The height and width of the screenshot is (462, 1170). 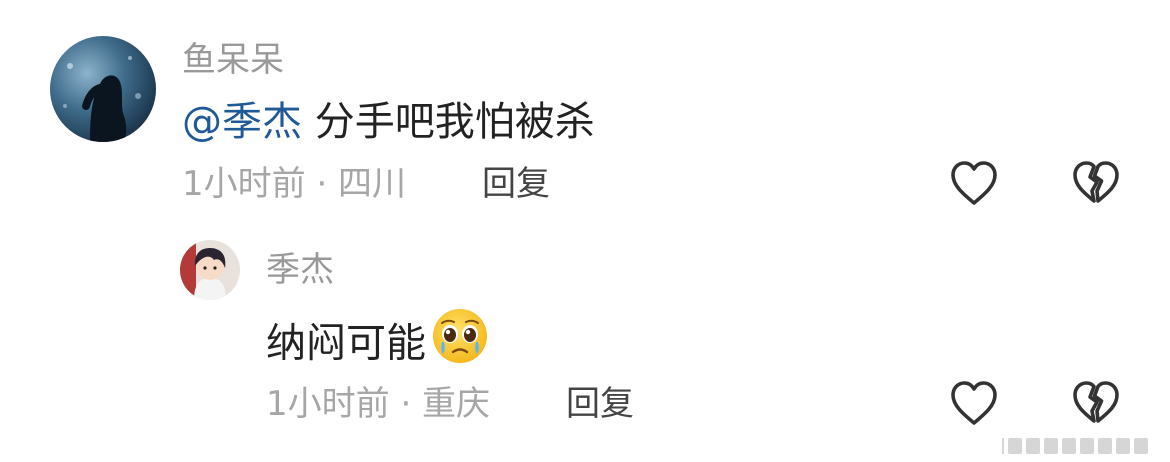 I want to click on comment-body: 纳闷可能, so click(x=346, y=343).